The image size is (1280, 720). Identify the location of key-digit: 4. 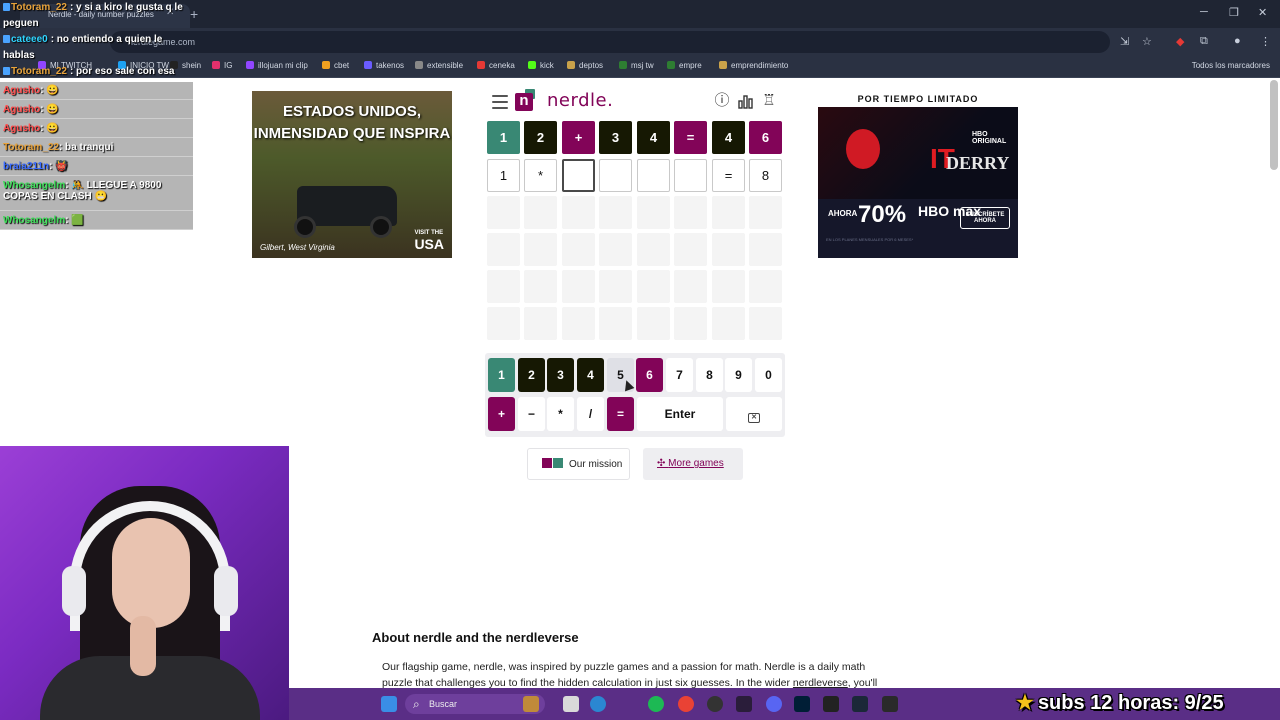
(590, 375).